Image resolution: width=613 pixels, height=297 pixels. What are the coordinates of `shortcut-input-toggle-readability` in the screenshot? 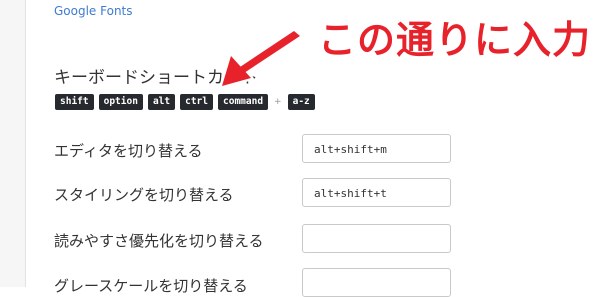 It's located at (376, 238).